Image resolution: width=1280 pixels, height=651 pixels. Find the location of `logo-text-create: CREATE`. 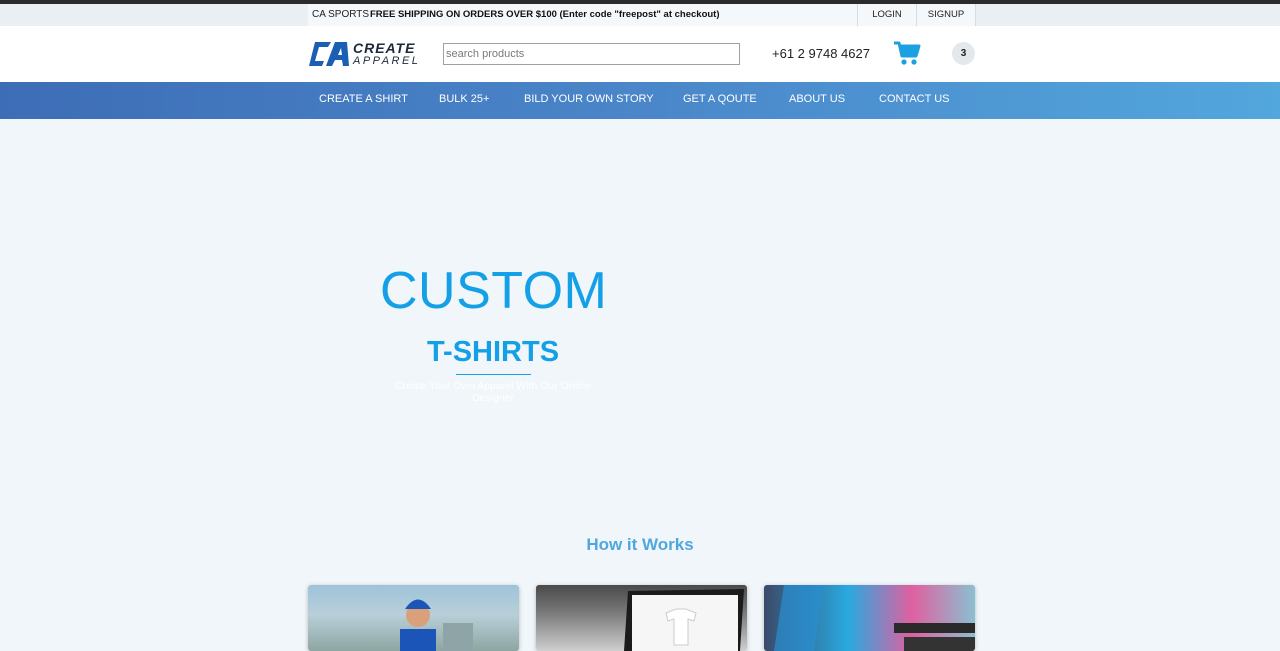

logo-text-create: CREATE is located at coordinates (384, 48).